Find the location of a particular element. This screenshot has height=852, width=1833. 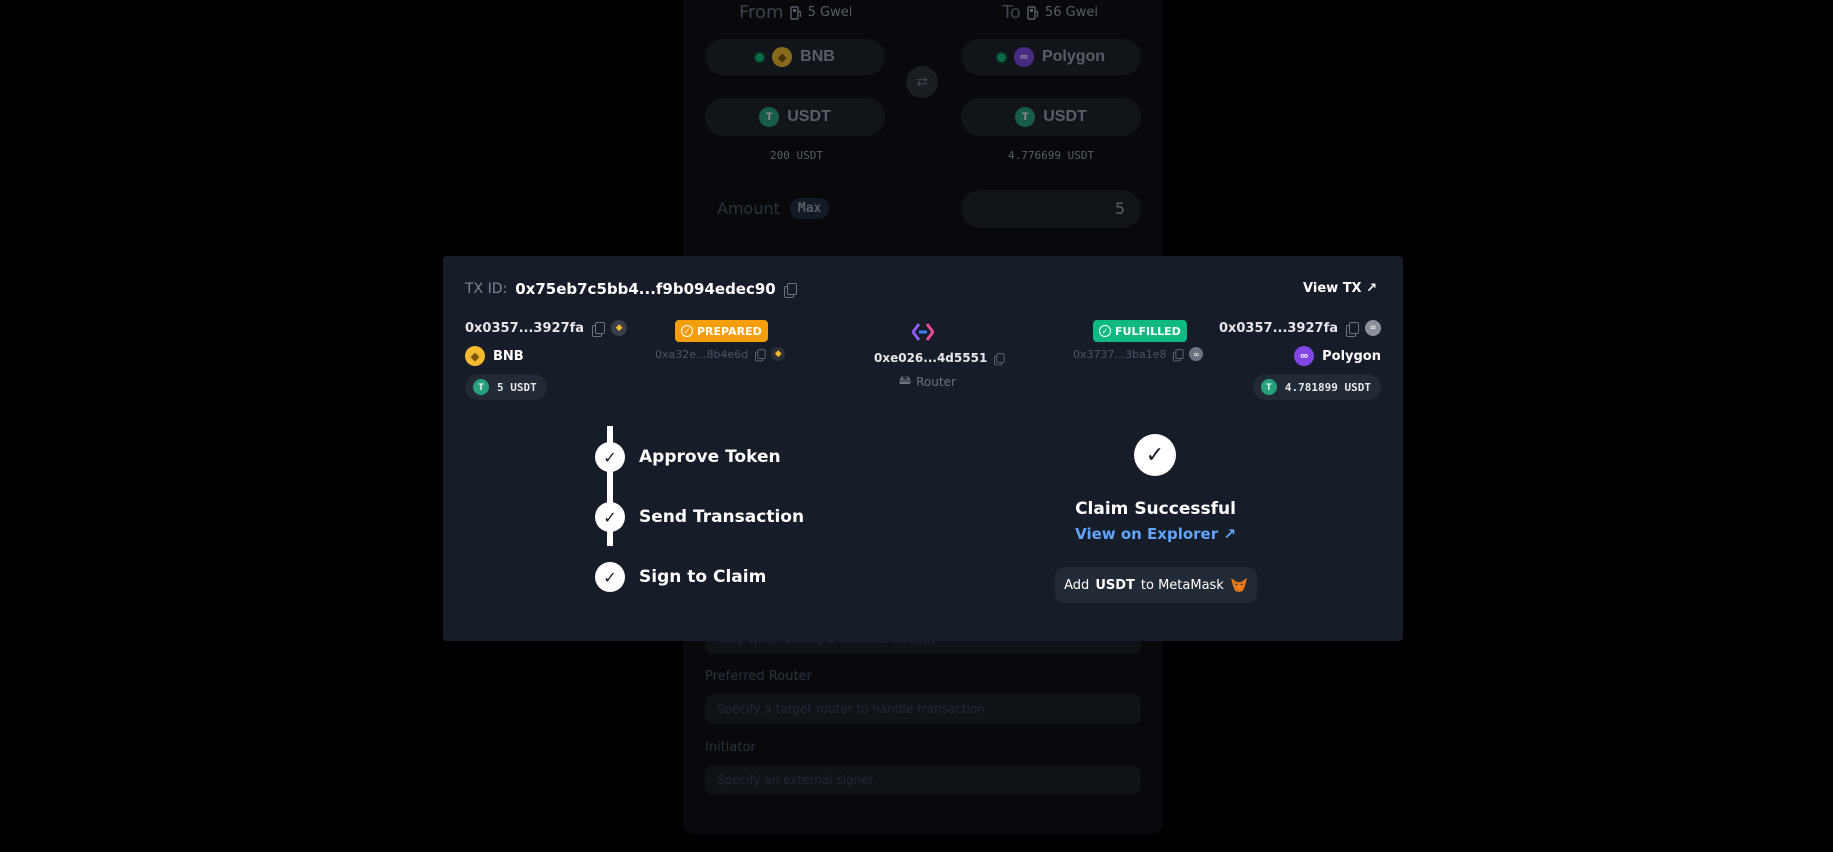

from-gas-row: From 5 Gwei is located at coordinates (795, 12).